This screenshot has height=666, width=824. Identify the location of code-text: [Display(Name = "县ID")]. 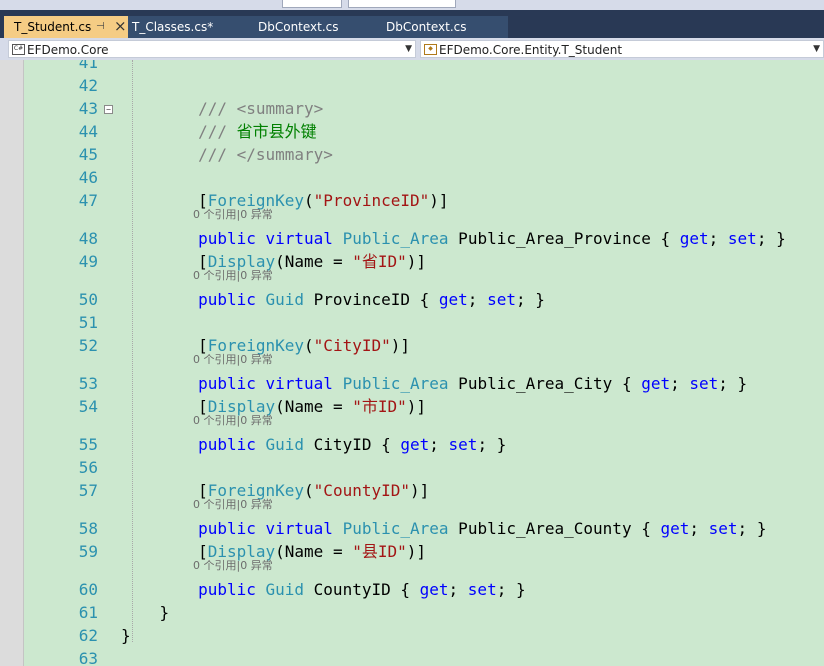
(273, 552).